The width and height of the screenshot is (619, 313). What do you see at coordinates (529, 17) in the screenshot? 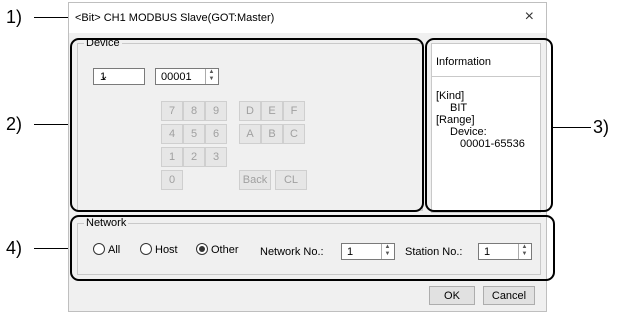
I see `close-icon: ×` at bounding box center [529, 17].